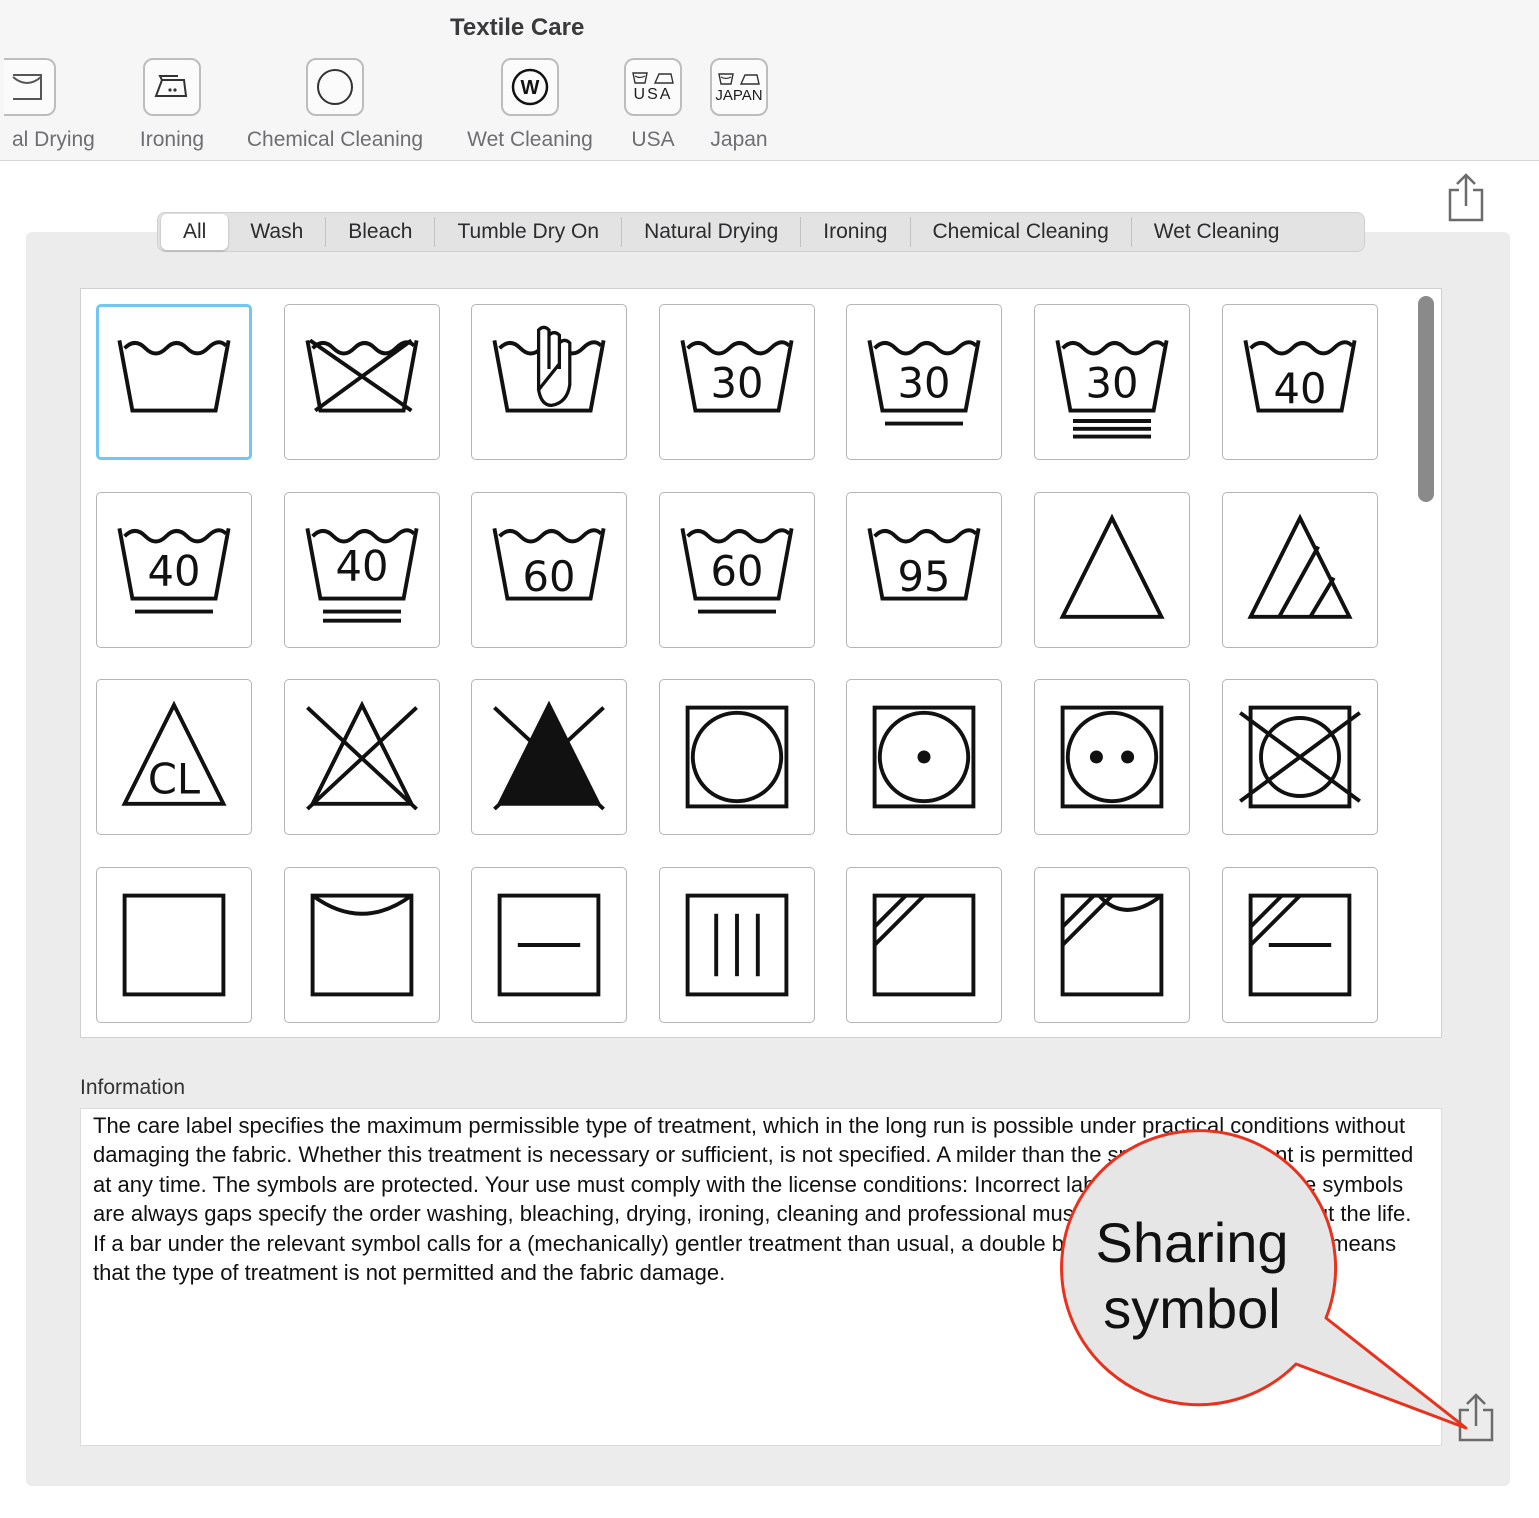 The width and height of the screenshot is (1539, 1518). What do you see at coordinates (653, 139) in the screenshot?
I see `toolbar-label-usa: USA` at bounding box center [653, 139].